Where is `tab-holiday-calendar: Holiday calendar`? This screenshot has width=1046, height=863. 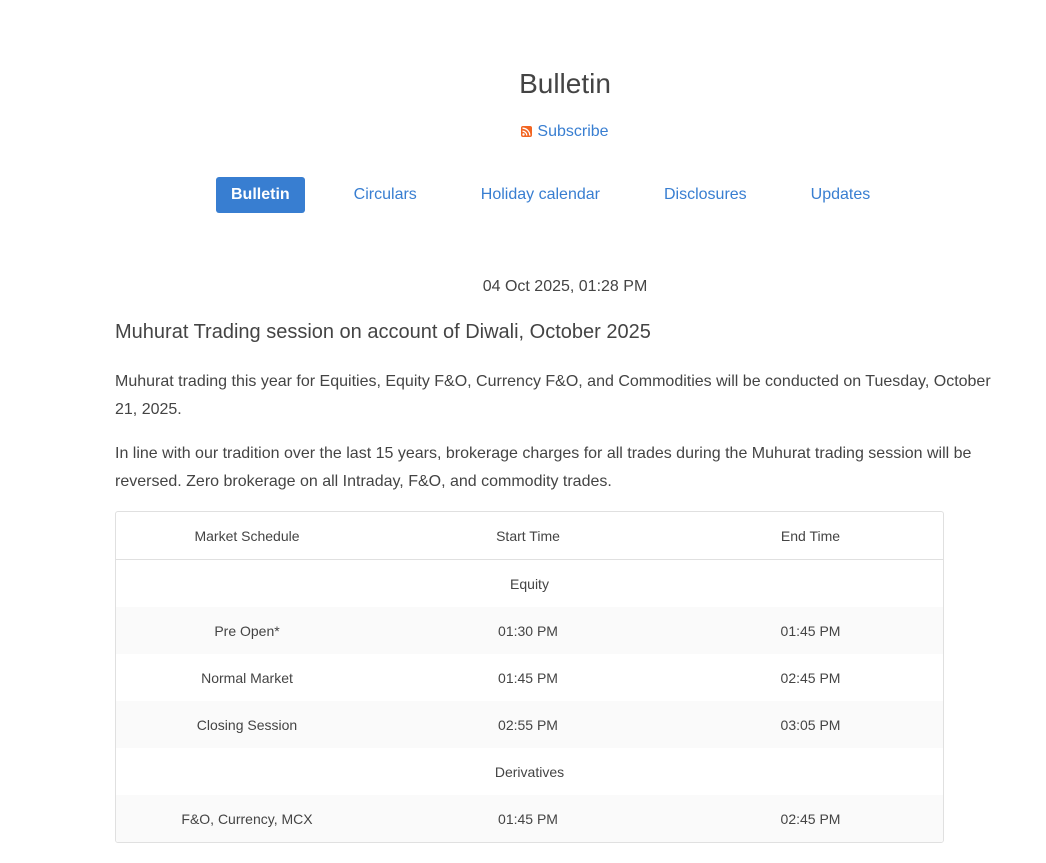 tab-holiday-calendar: Holiday calendar is located at coordinates (540, 195).